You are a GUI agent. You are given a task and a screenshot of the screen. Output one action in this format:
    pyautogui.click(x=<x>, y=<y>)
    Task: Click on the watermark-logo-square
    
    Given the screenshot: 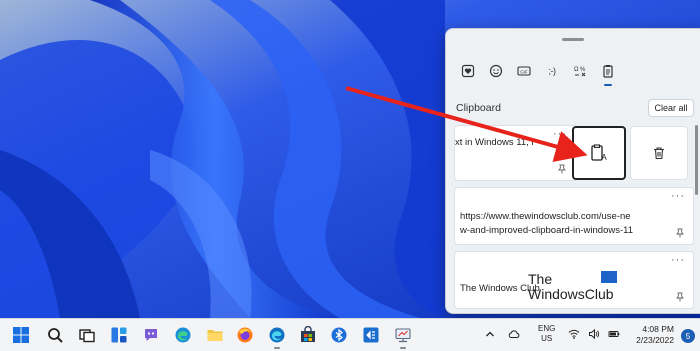 What is the action you would take?
    pyautogui.click(x=609, y=277)
    